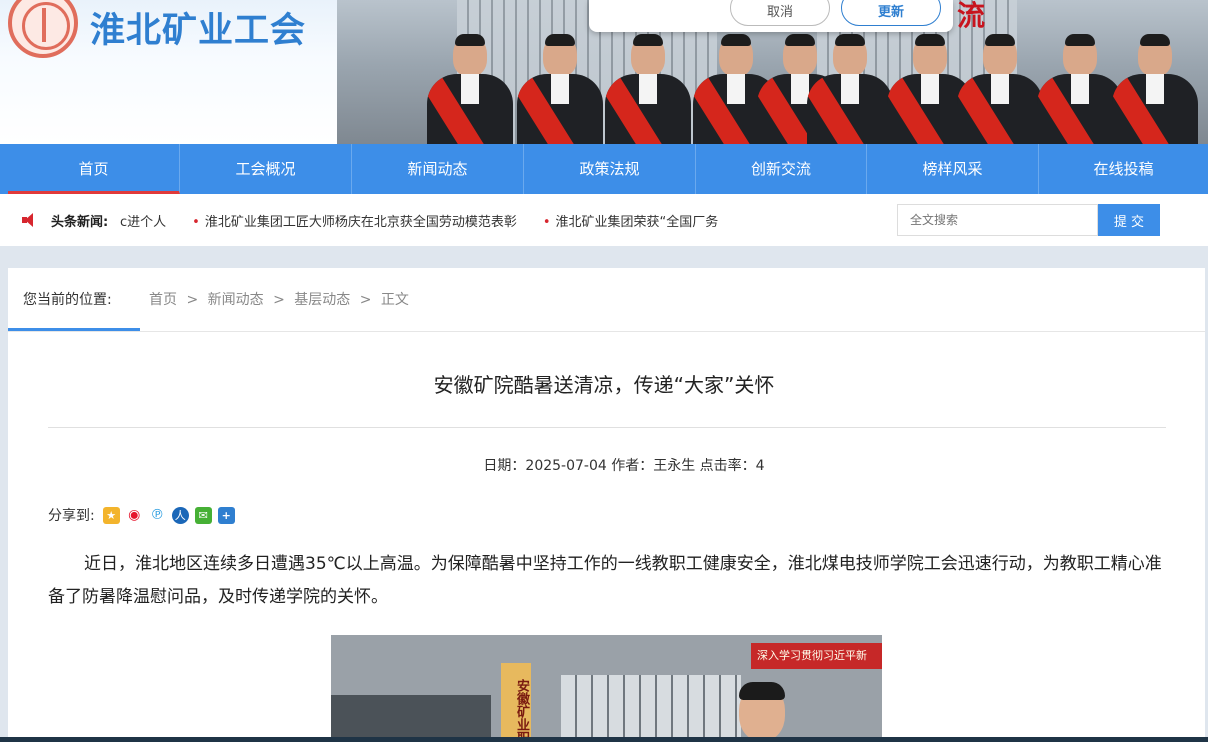  What do you see at coordinates (134, 515) in the screenshot?
I see `weibo-icon: ◉` at bounding box center [134, 515].